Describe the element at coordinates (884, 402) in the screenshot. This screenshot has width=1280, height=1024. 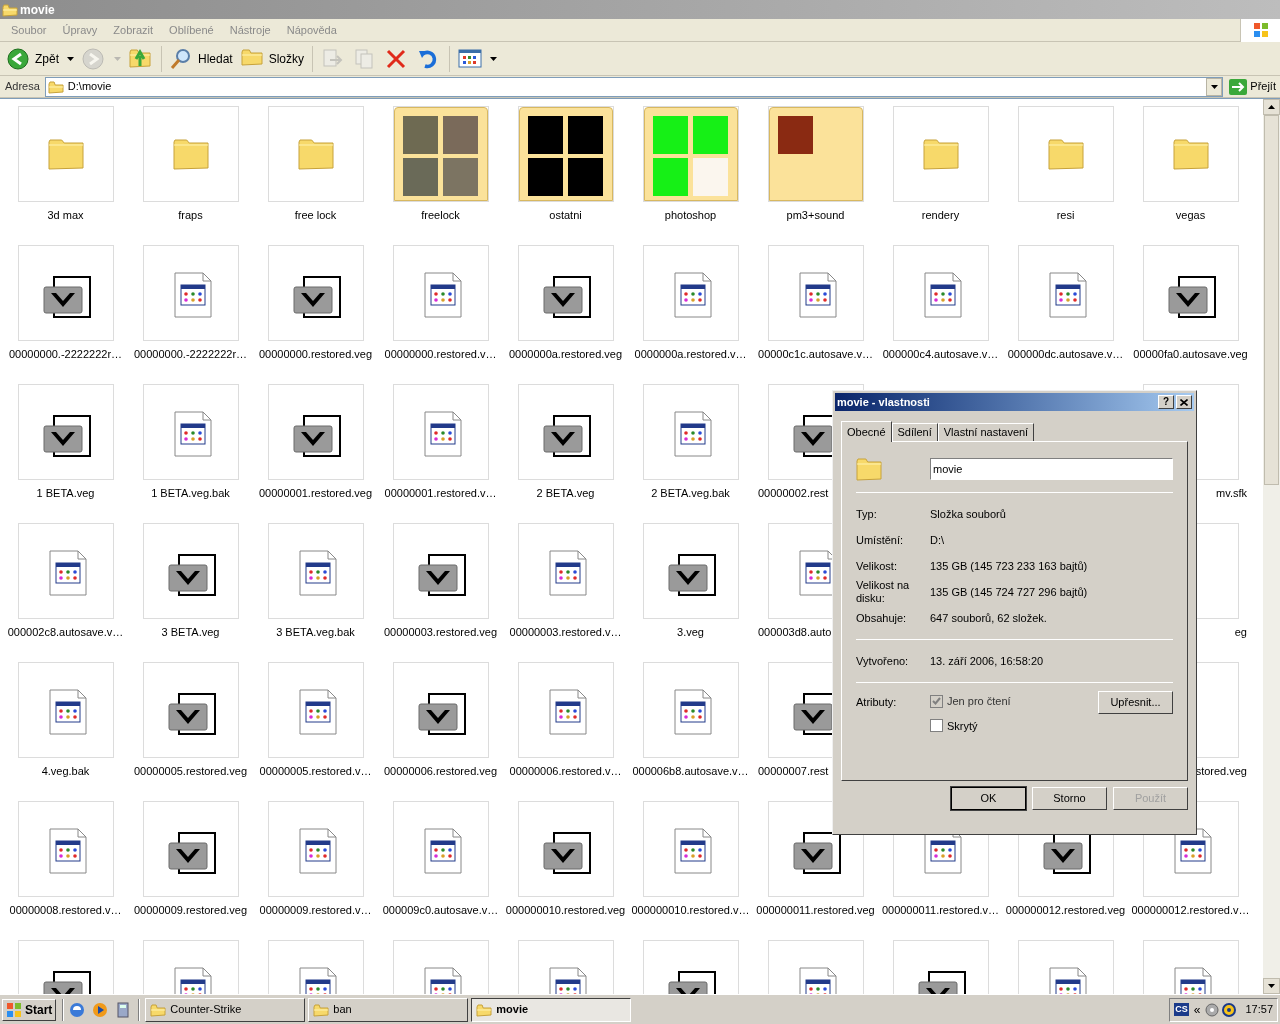
I see `dialog-title: movie - vlastnosti` at that location.